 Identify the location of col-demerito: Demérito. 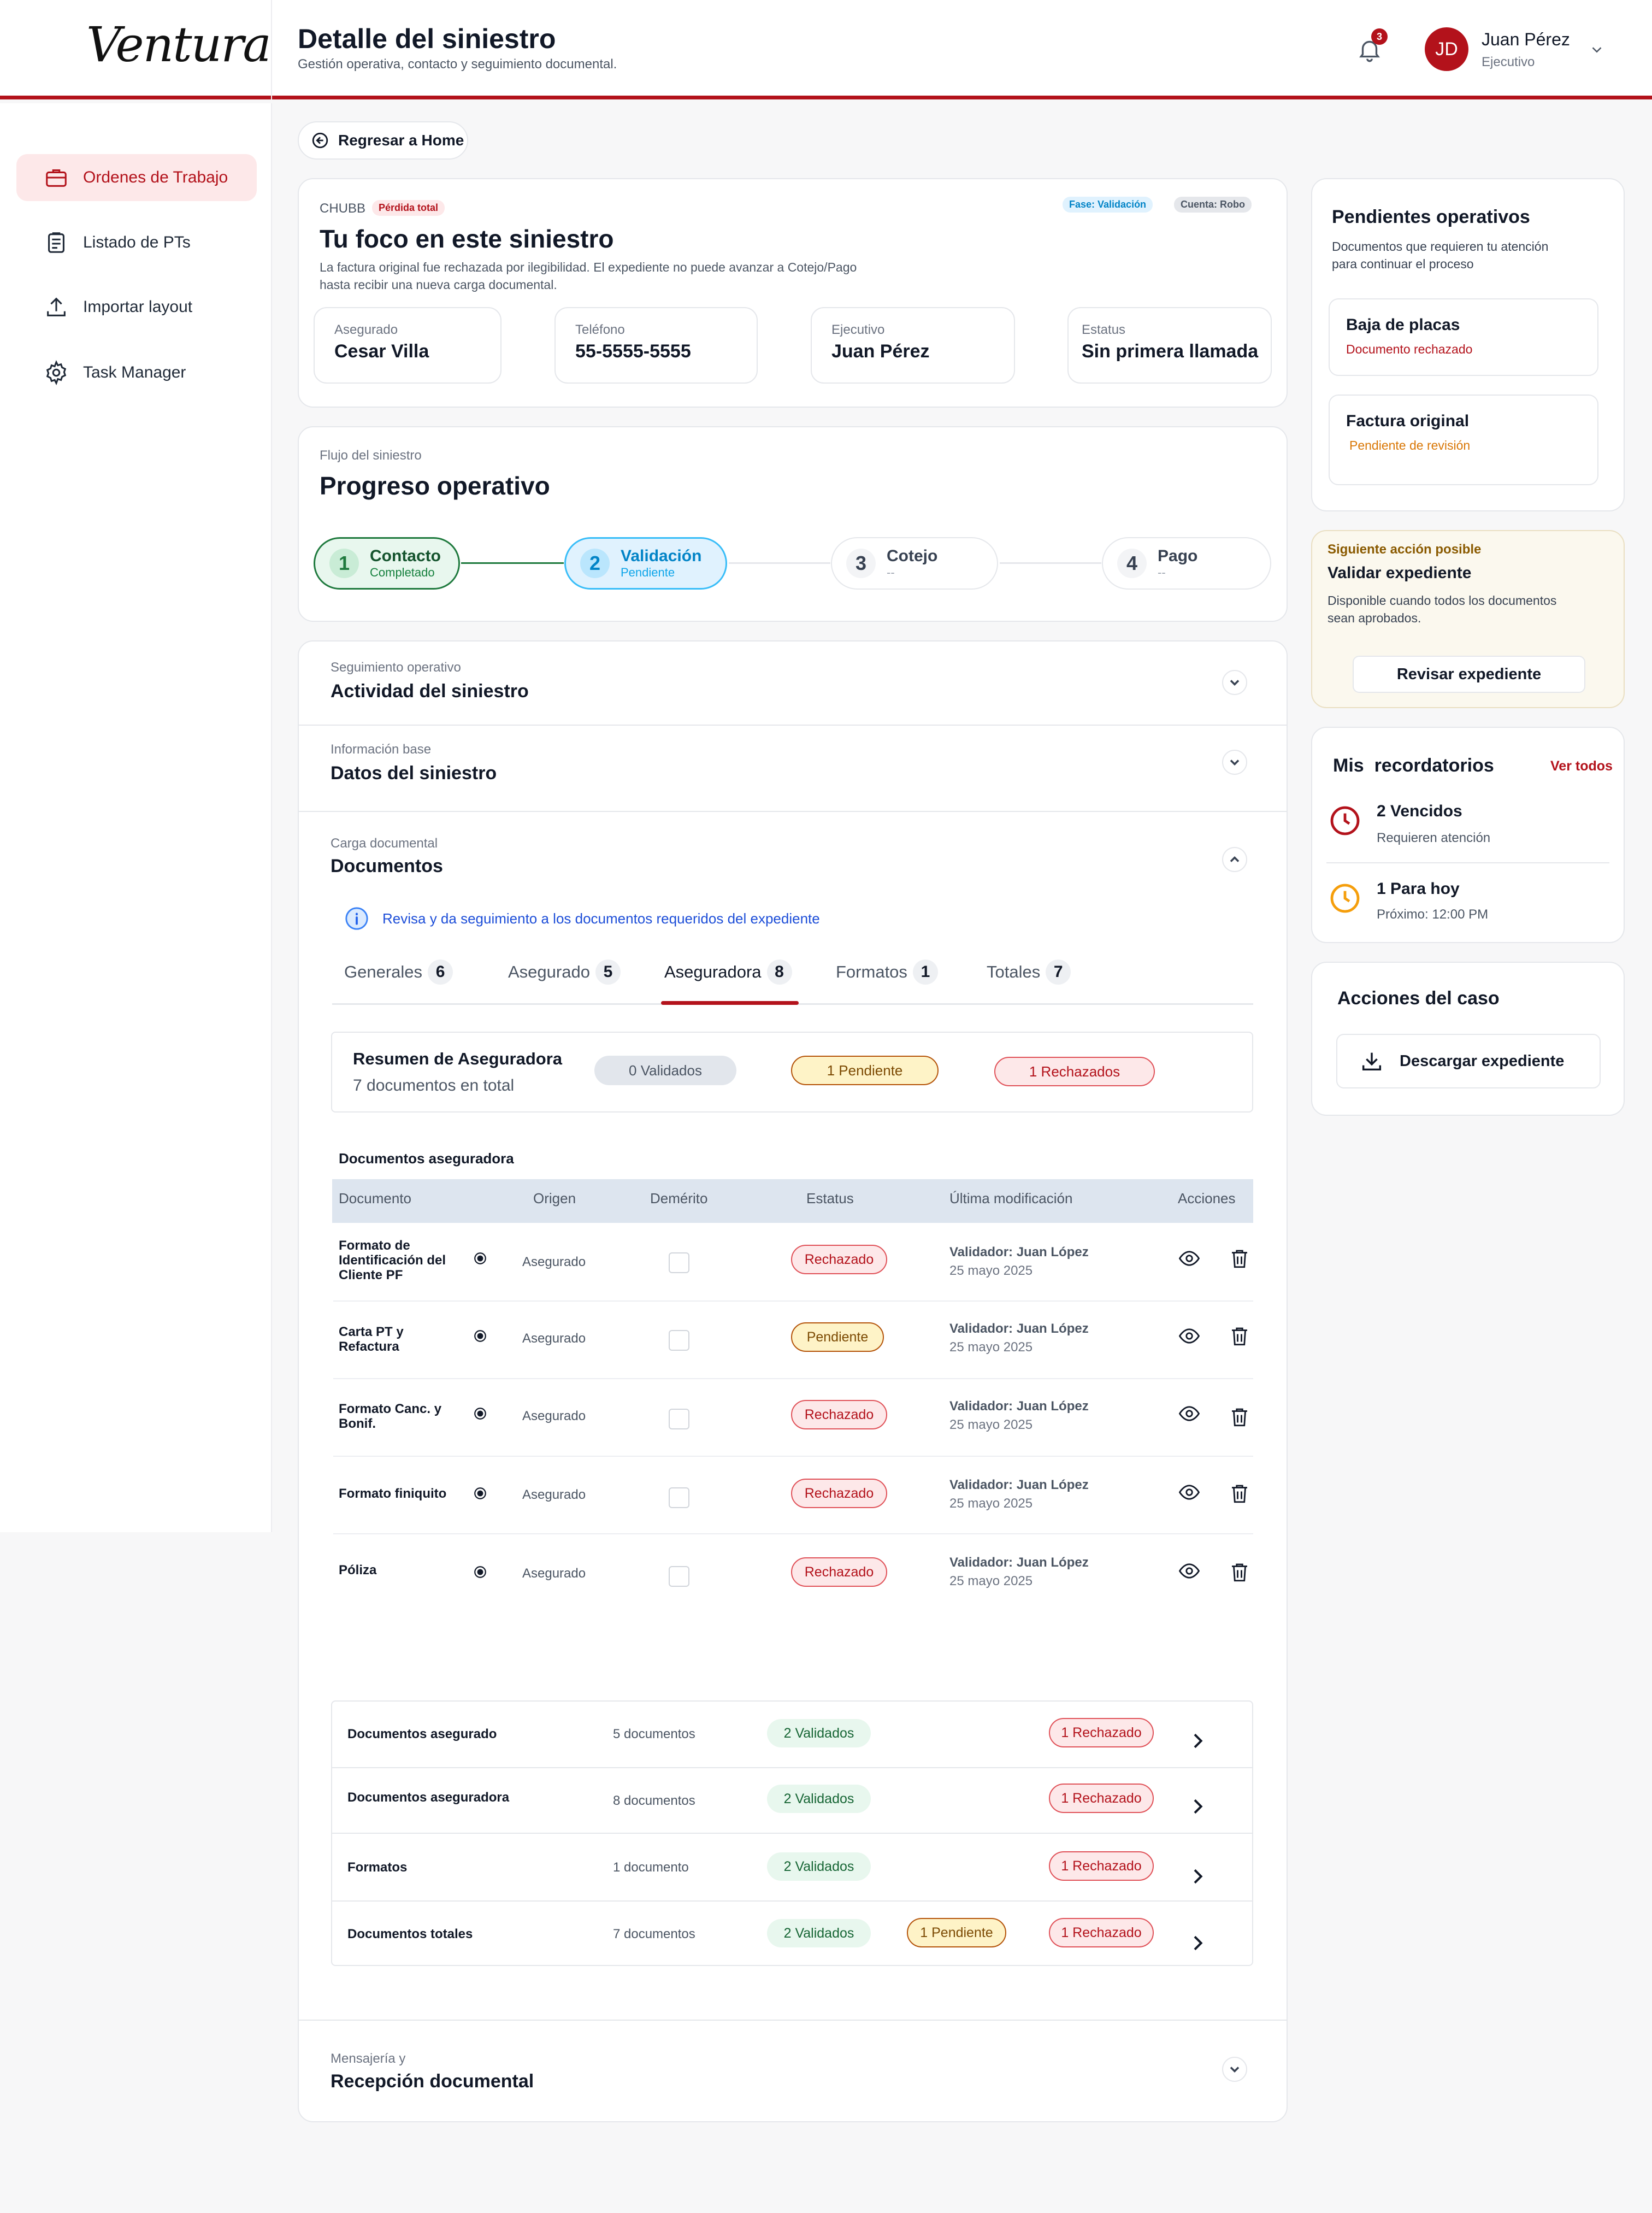
(679, 1198).